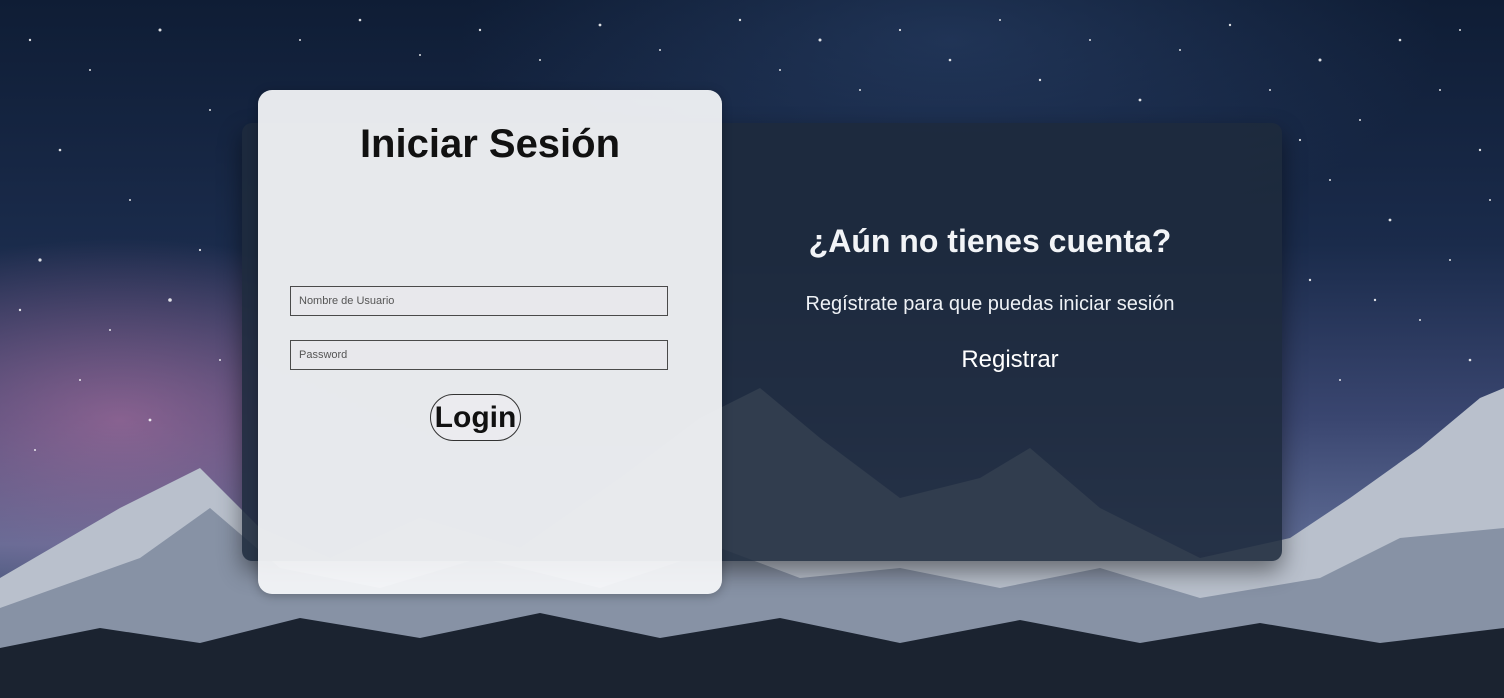 The image size is (1504, 698). Describe the element at coordinates (990, 241) in the screenshot. I see `register-title: ¿Aún no tienes cuenta?` at that location.